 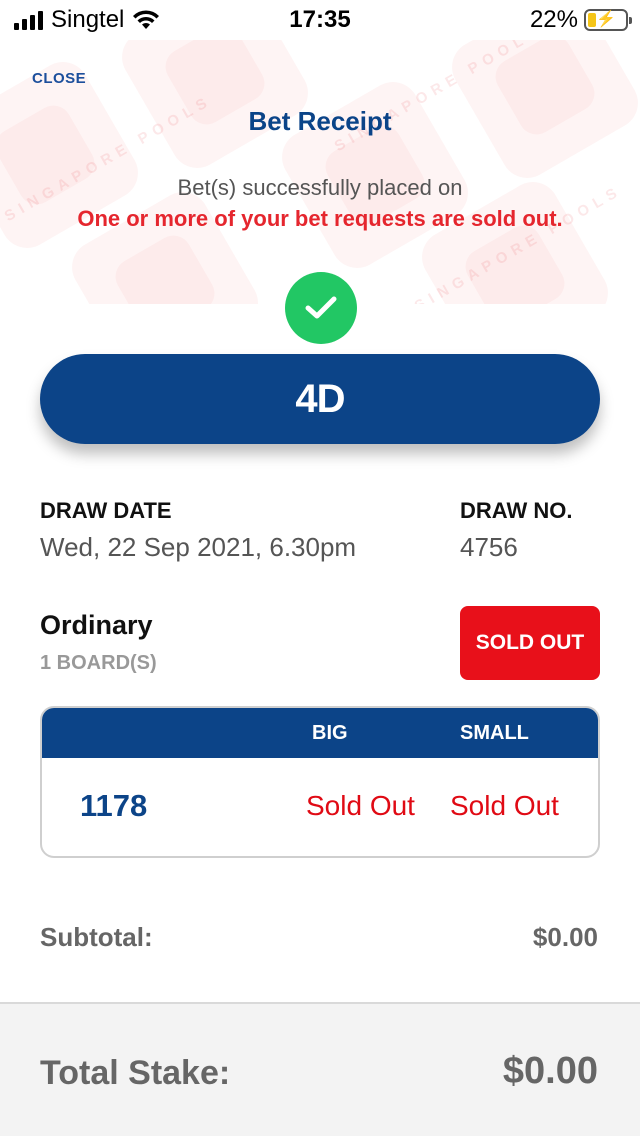 I want to click on draw-number-value: 4756, so click(x=489, y=547).